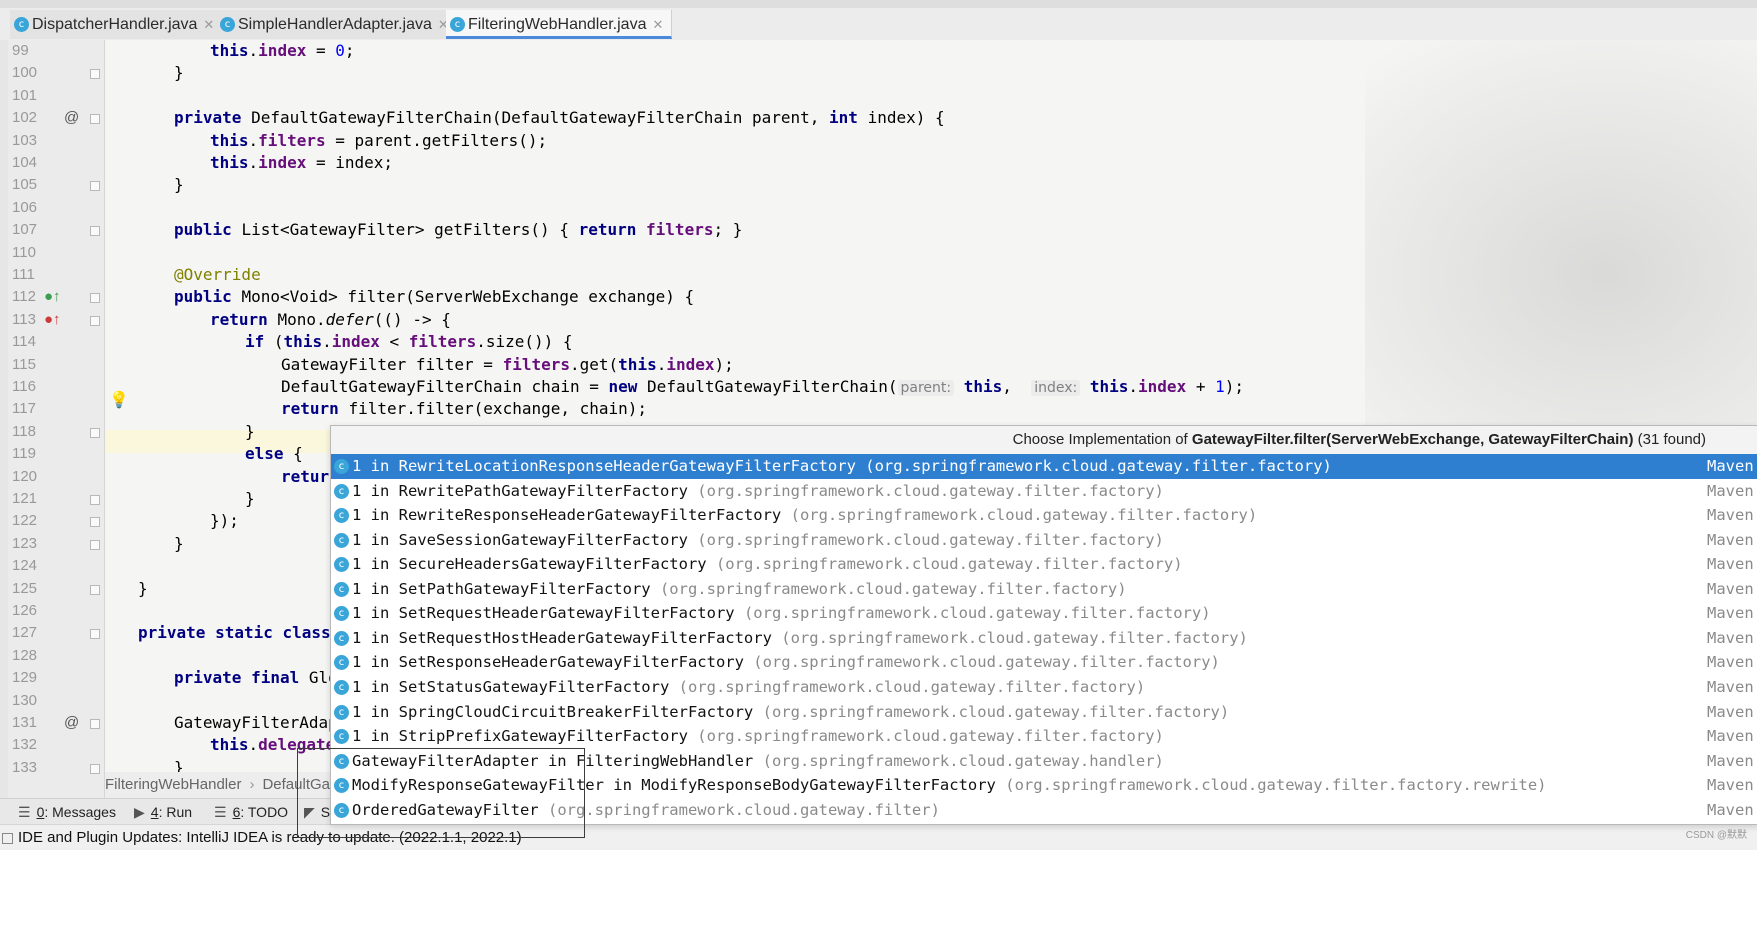  What do you see at coordinates (163, 812) in the screenshot?
I see `run-tool-button: ▶ 4: Run` at bounding box center [163, 812].